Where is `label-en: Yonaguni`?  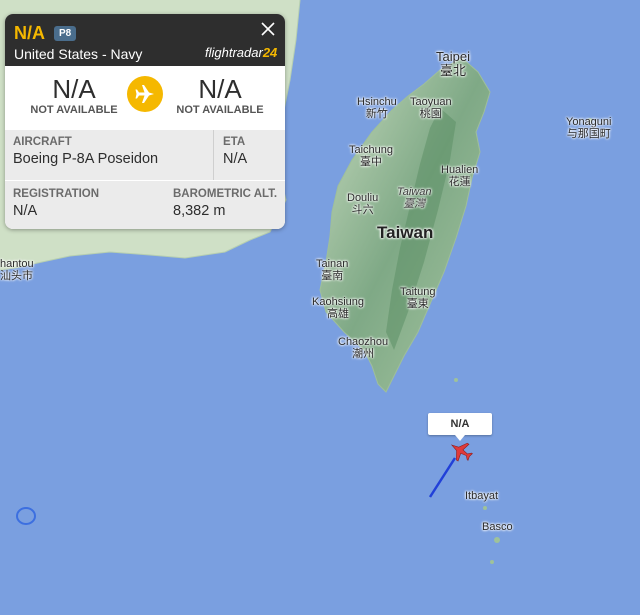
label-en: Yonaguni is located at coordinates (589, 122).